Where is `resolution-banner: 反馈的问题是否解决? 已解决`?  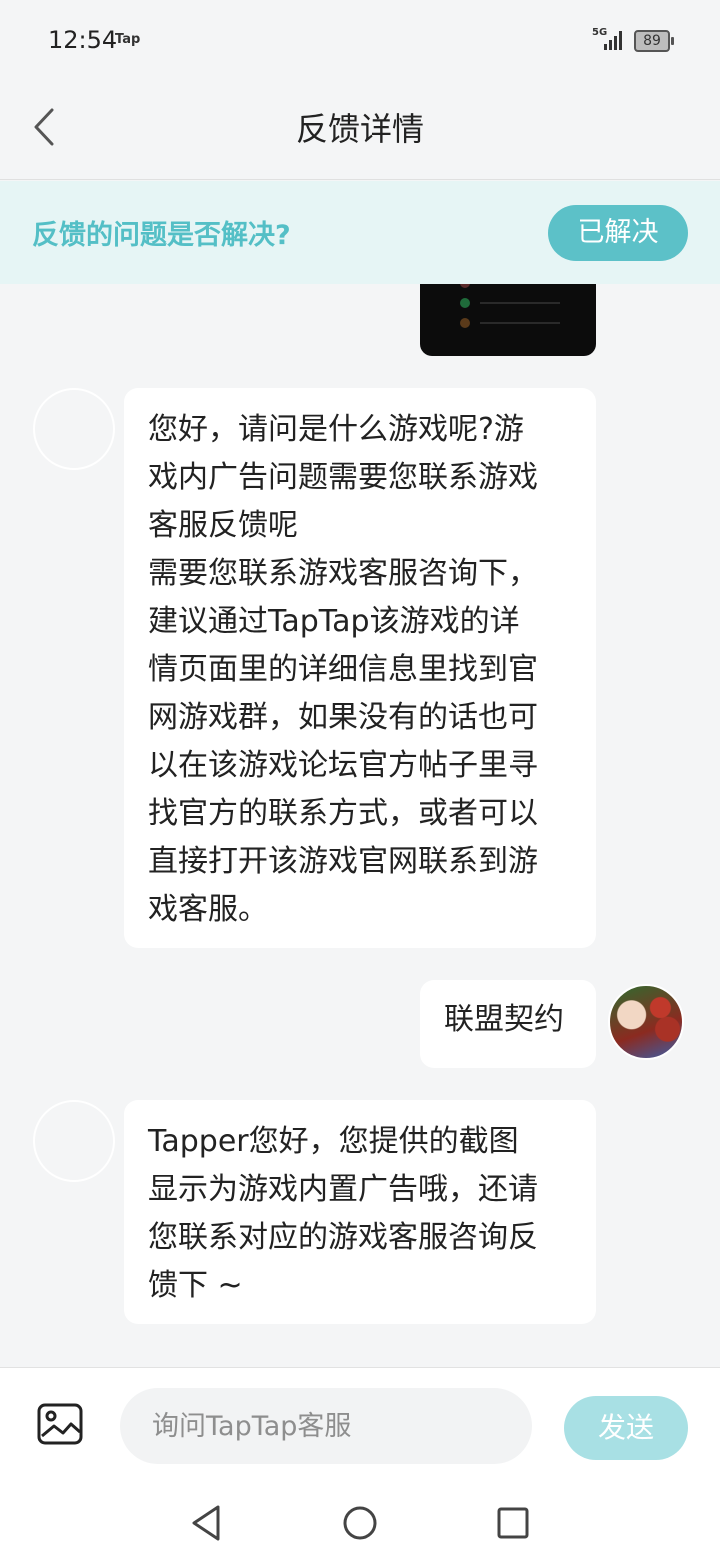 resolution-banner: 反馈的问题是否解决? 已解决 is located at coordinates (360, 232).